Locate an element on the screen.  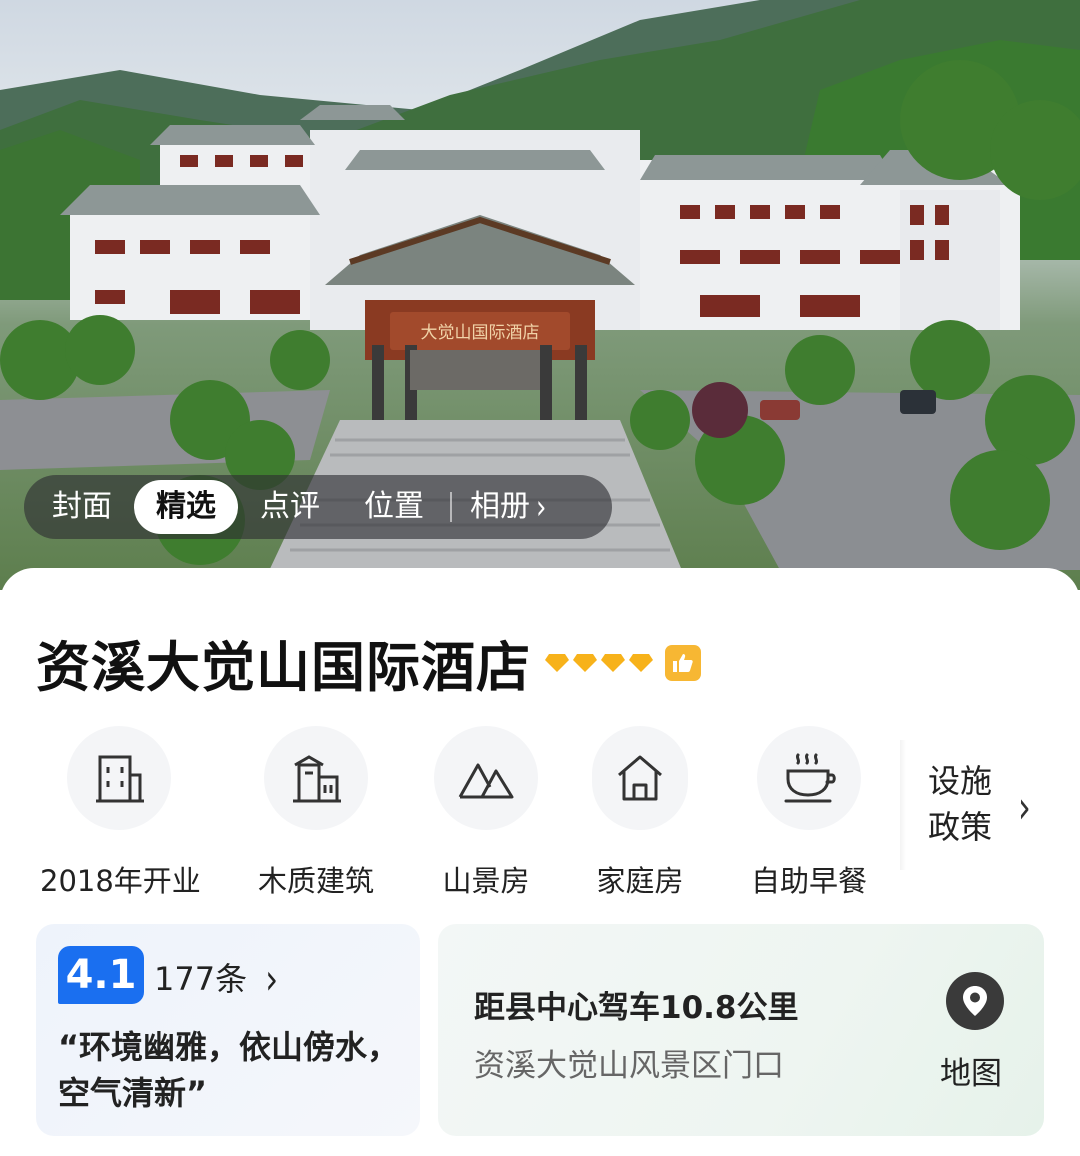
policies-label: 政策 is located at coordinates (960, 827).